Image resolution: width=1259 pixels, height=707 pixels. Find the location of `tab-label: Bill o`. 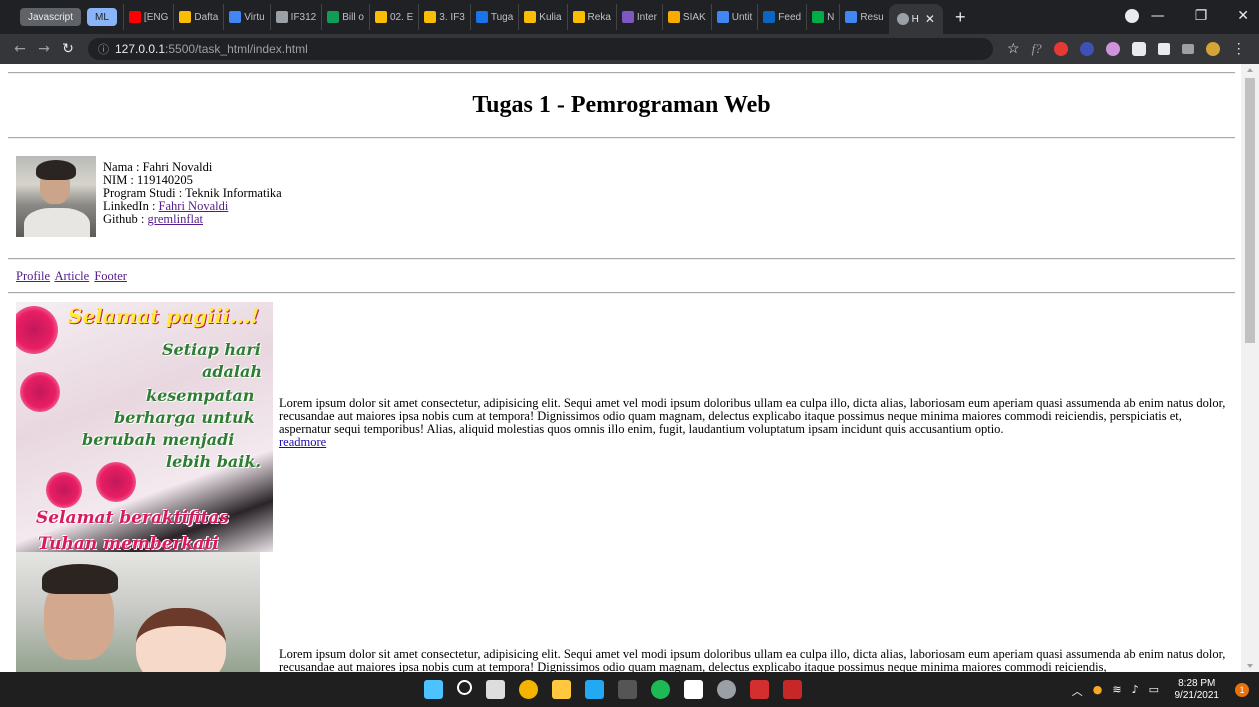

tab-label: Bill o is located at coordinates (353, 17).